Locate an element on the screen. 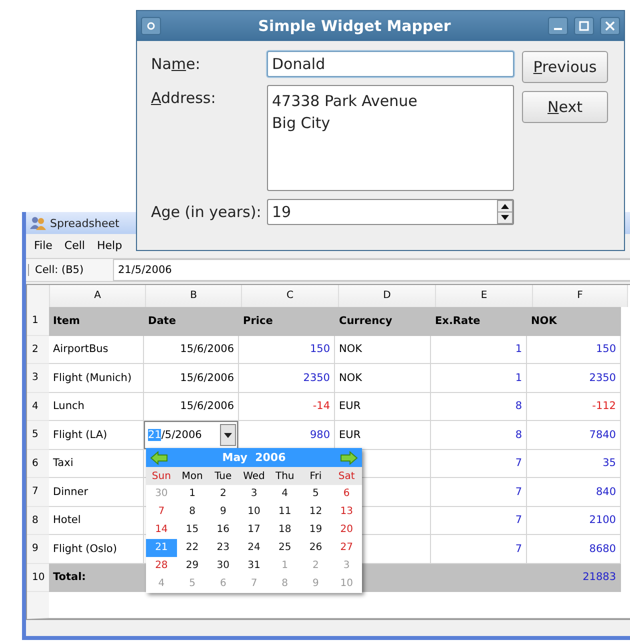 The height and width of the screenshot is (643, 630). table-cell: Flight (Munich) is located at coordinates (96, 378).